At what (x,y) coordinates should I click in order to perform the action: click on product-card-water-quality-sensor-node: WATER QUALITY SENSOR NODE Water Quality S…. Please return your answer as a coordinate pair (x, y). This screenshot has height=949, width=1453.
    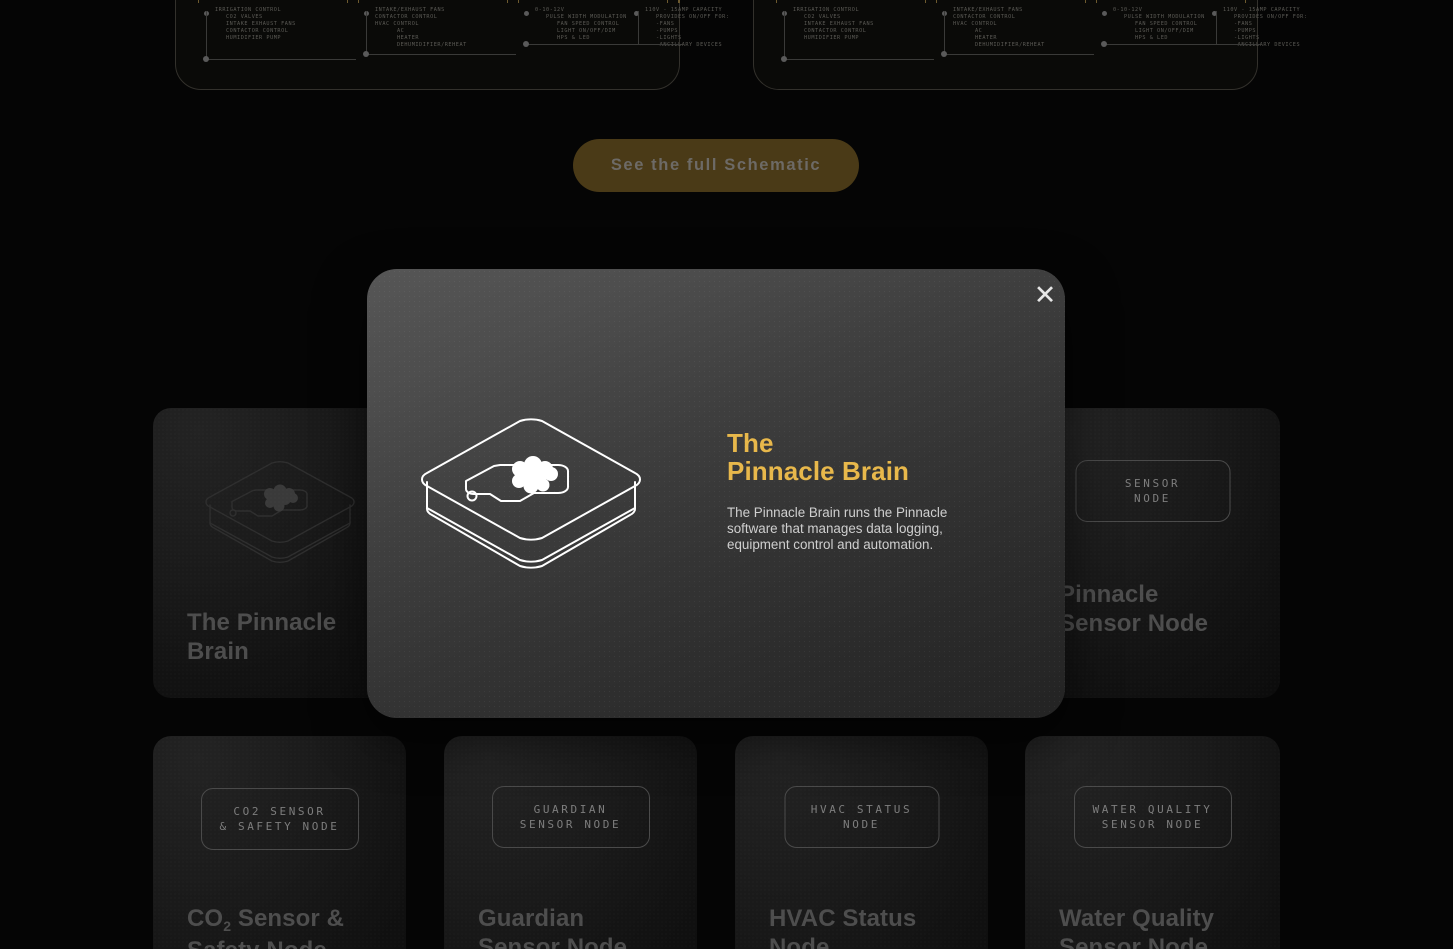
    Looking at the image, I should click on (1152, 842).